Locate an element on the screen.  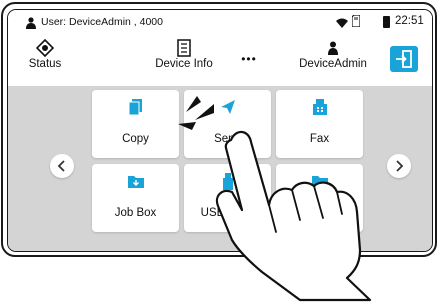
status-icon is located at coordinates (45, 48).